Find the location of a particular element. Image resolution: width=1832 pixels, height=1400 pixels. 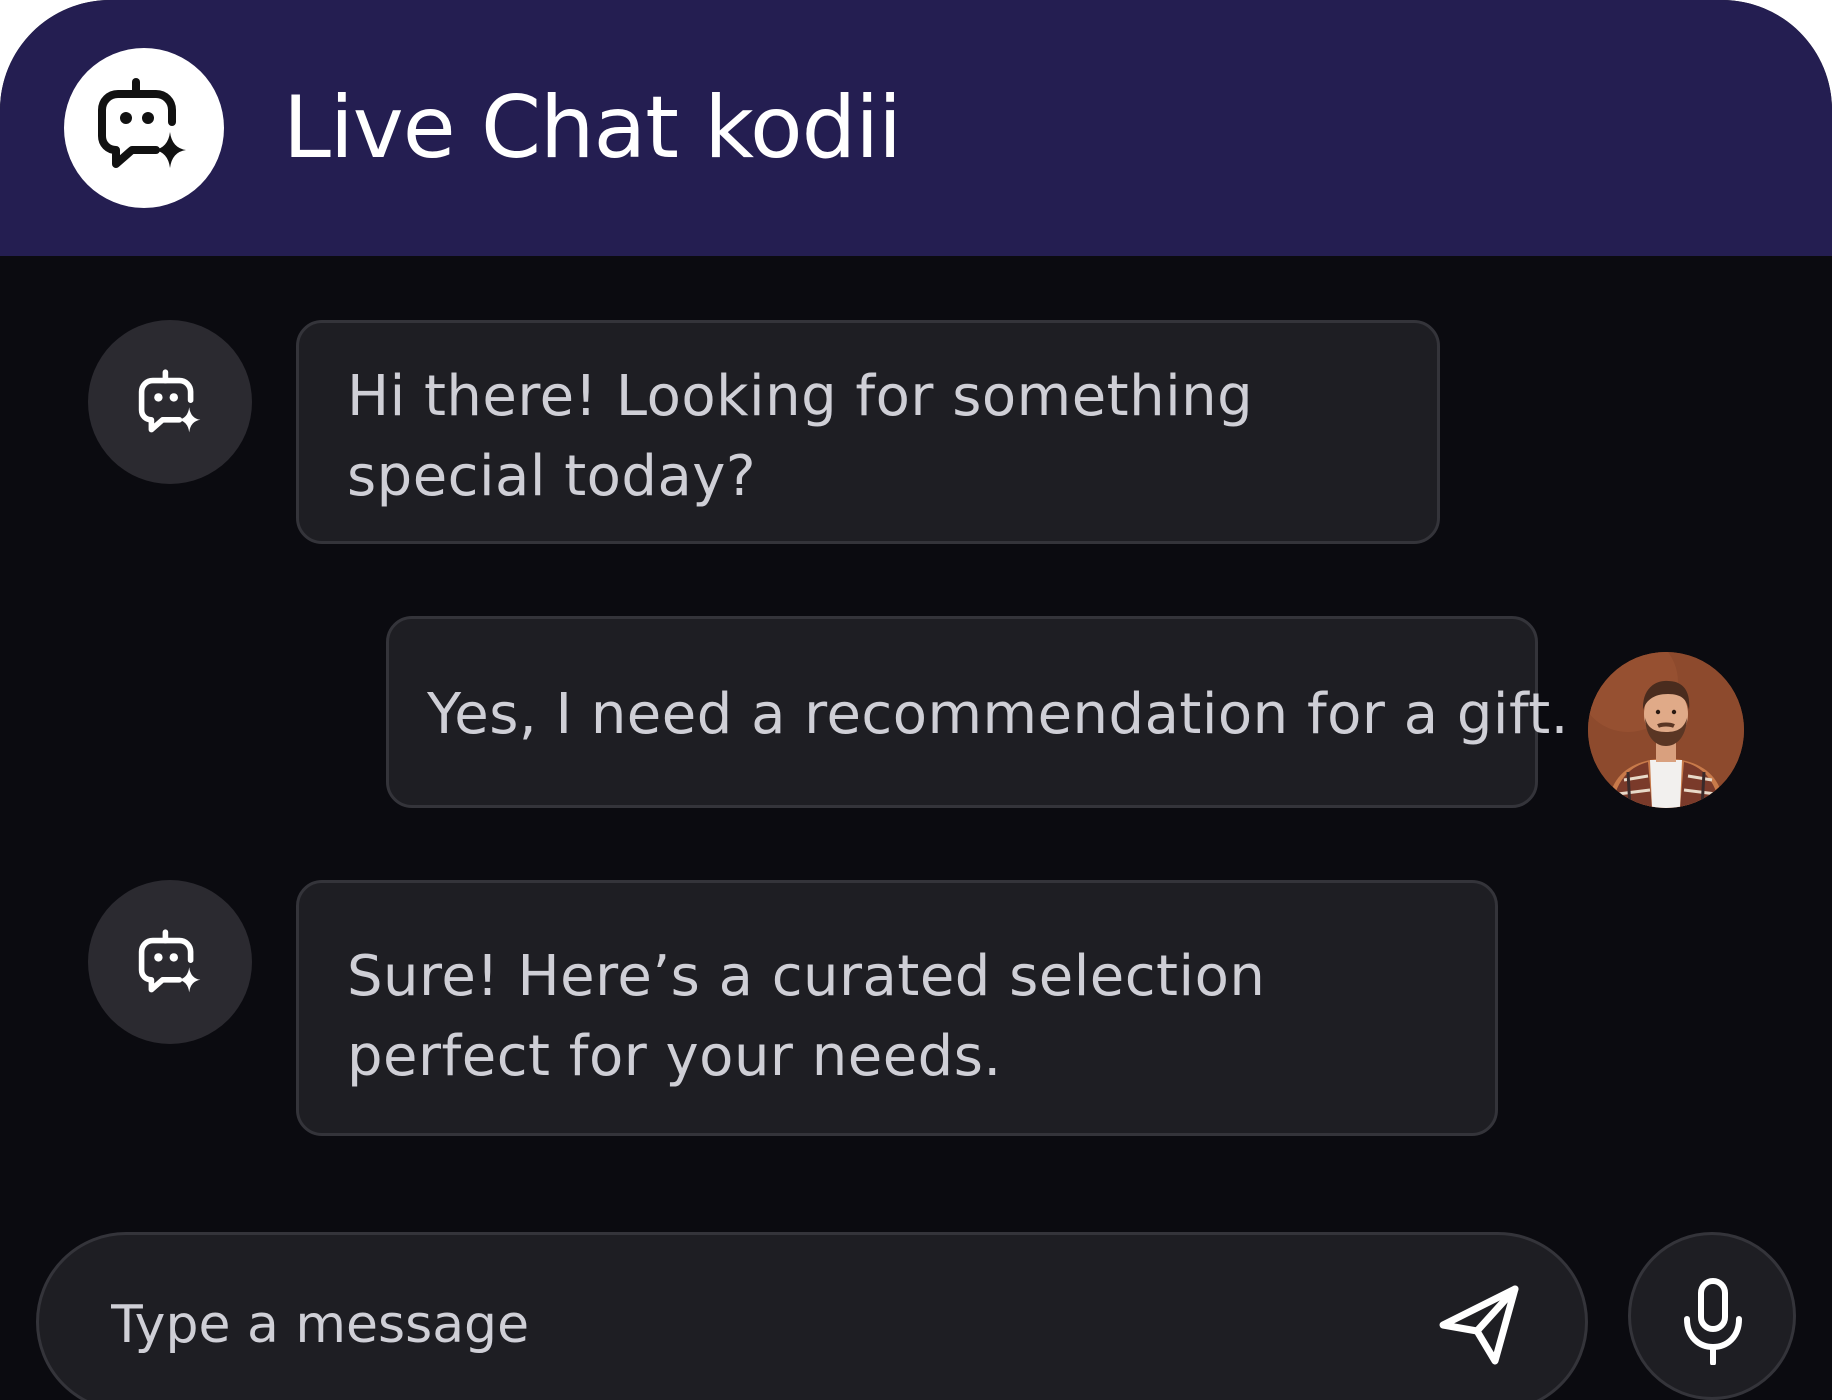

user-photo is located at coordinates (1666, 730).